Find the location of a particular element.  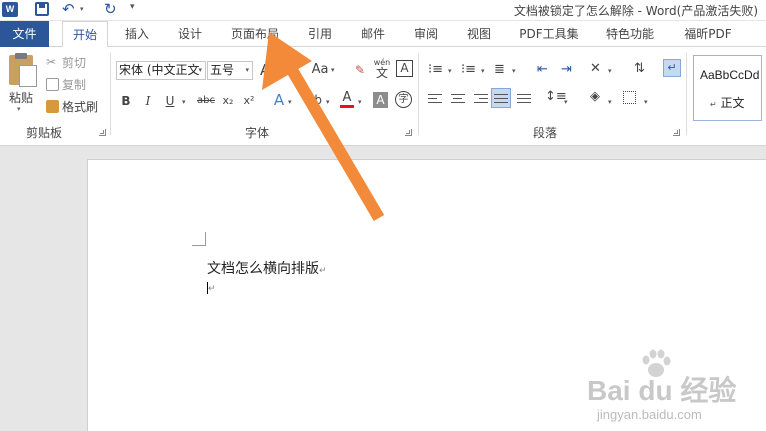

text-effects-dropdown-icon: ▾ is located at coordinates (290, 102).